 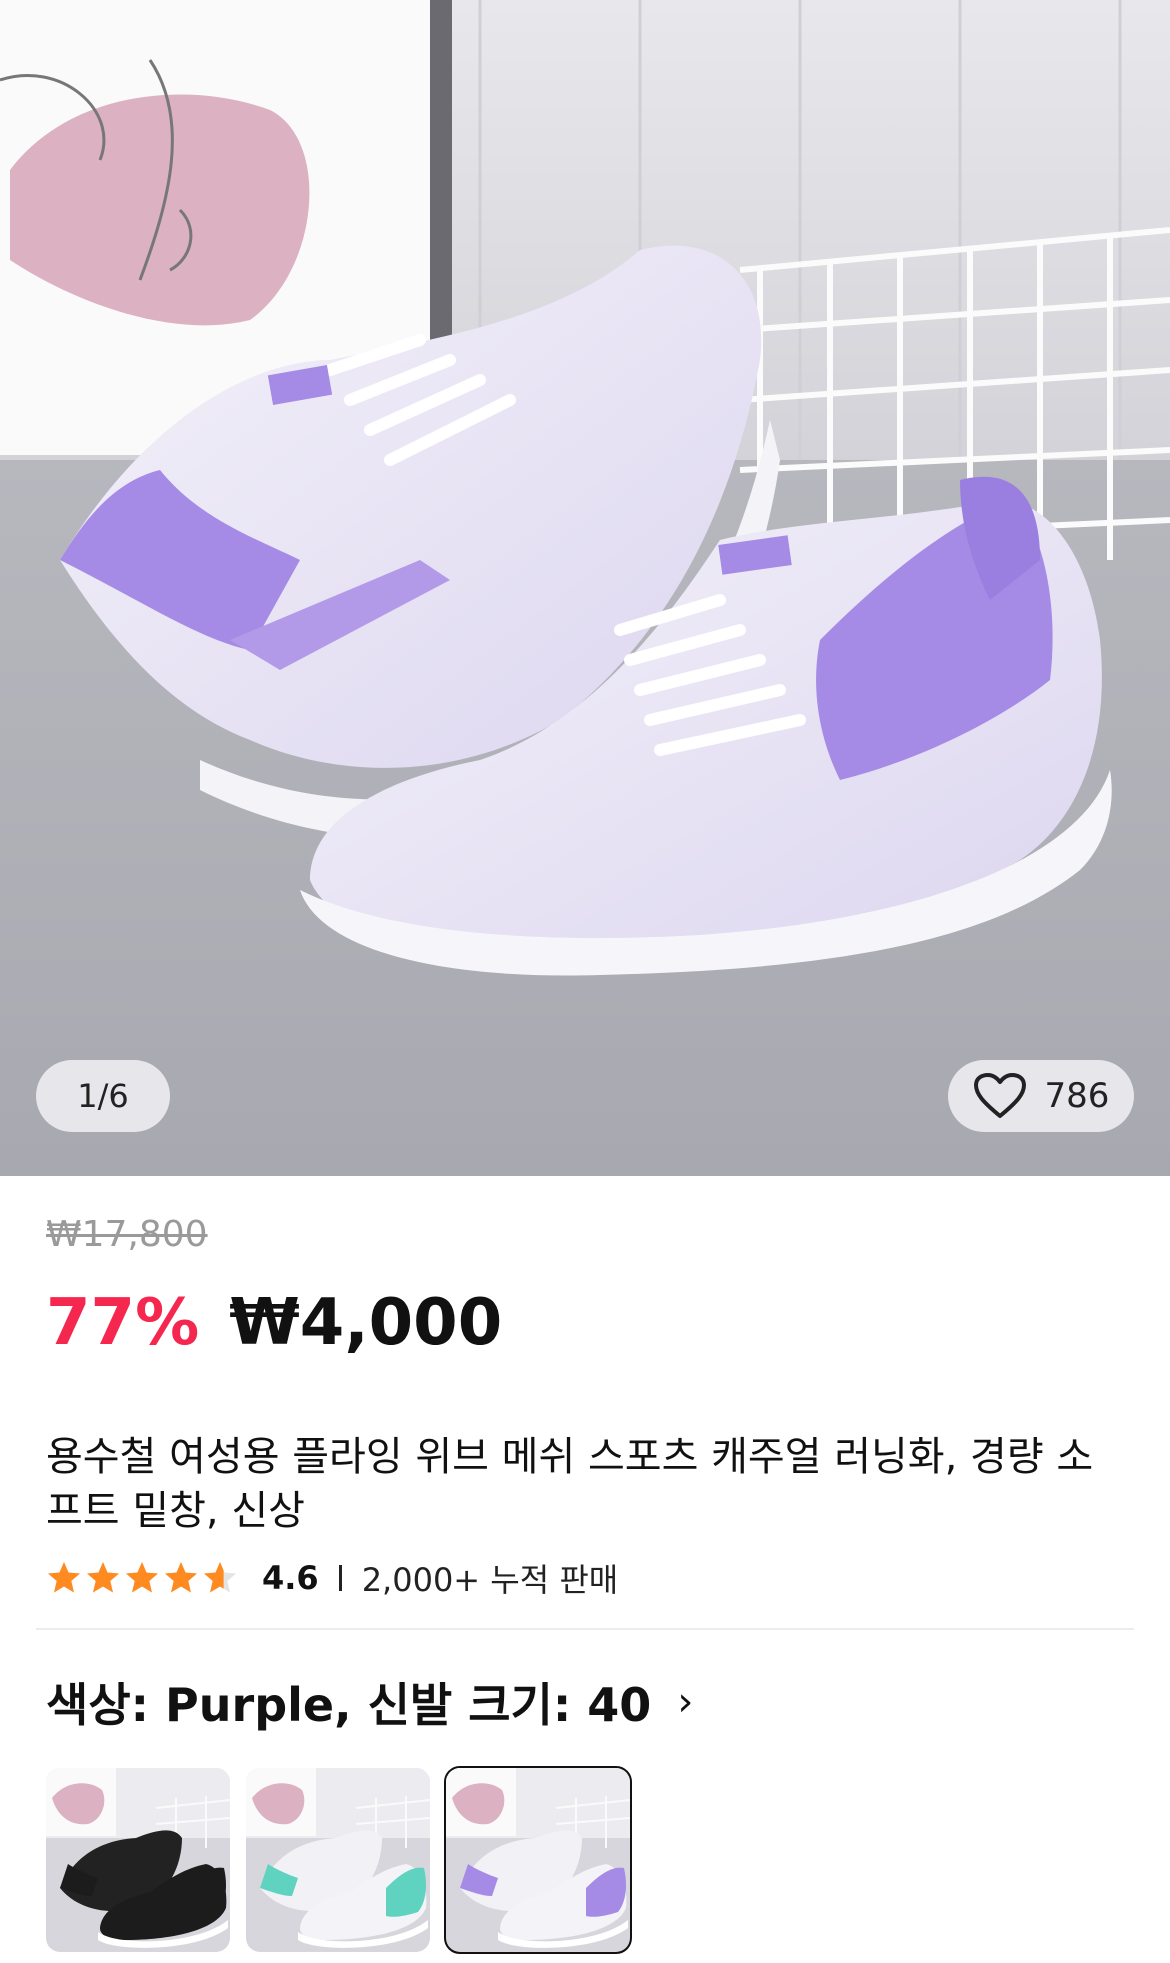 What do you see at coordinates (349, 1705) in the screenshot?
I see `variant-label: 색상: Purple, 신발 크기: 40` at bounding box center [349, 1705].